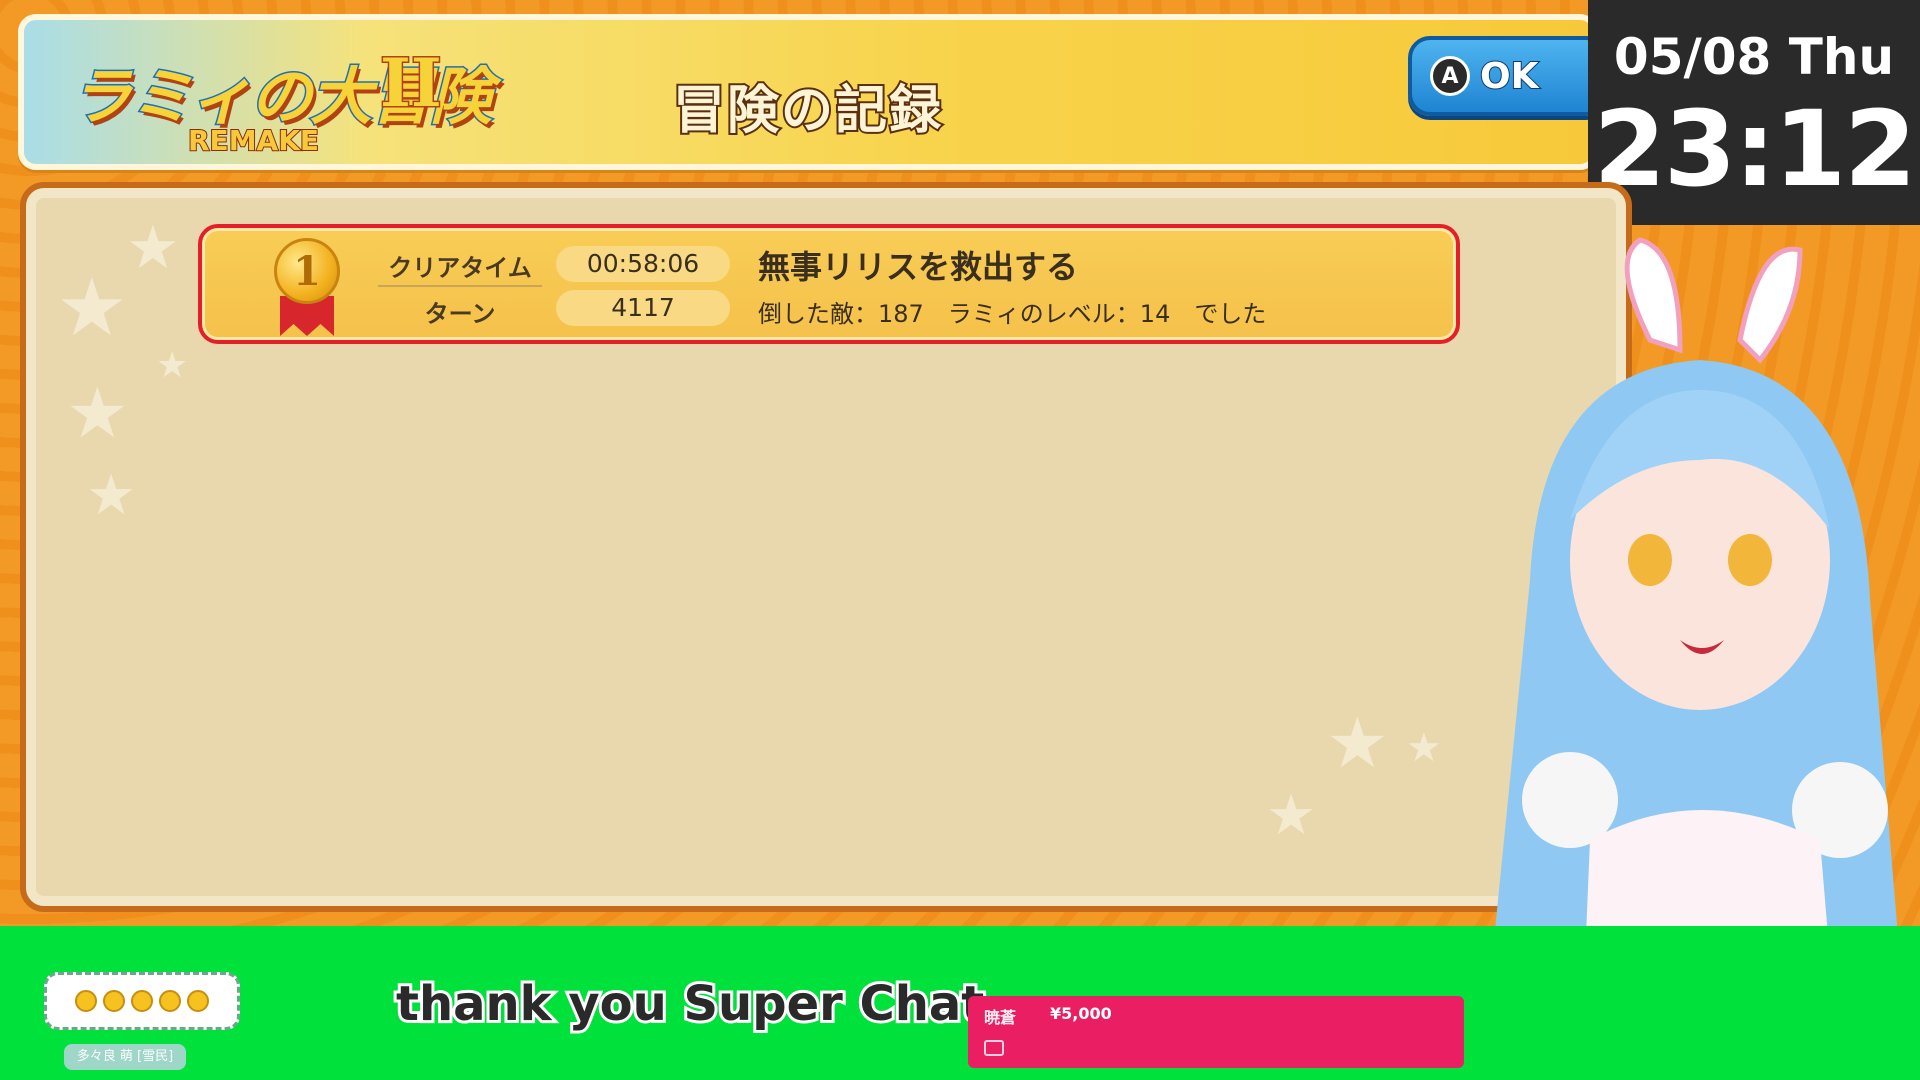 The image size is (1920, 1080). I want to click on stream-clock: 05/08 Thu 23:12, so click(1754, 112).